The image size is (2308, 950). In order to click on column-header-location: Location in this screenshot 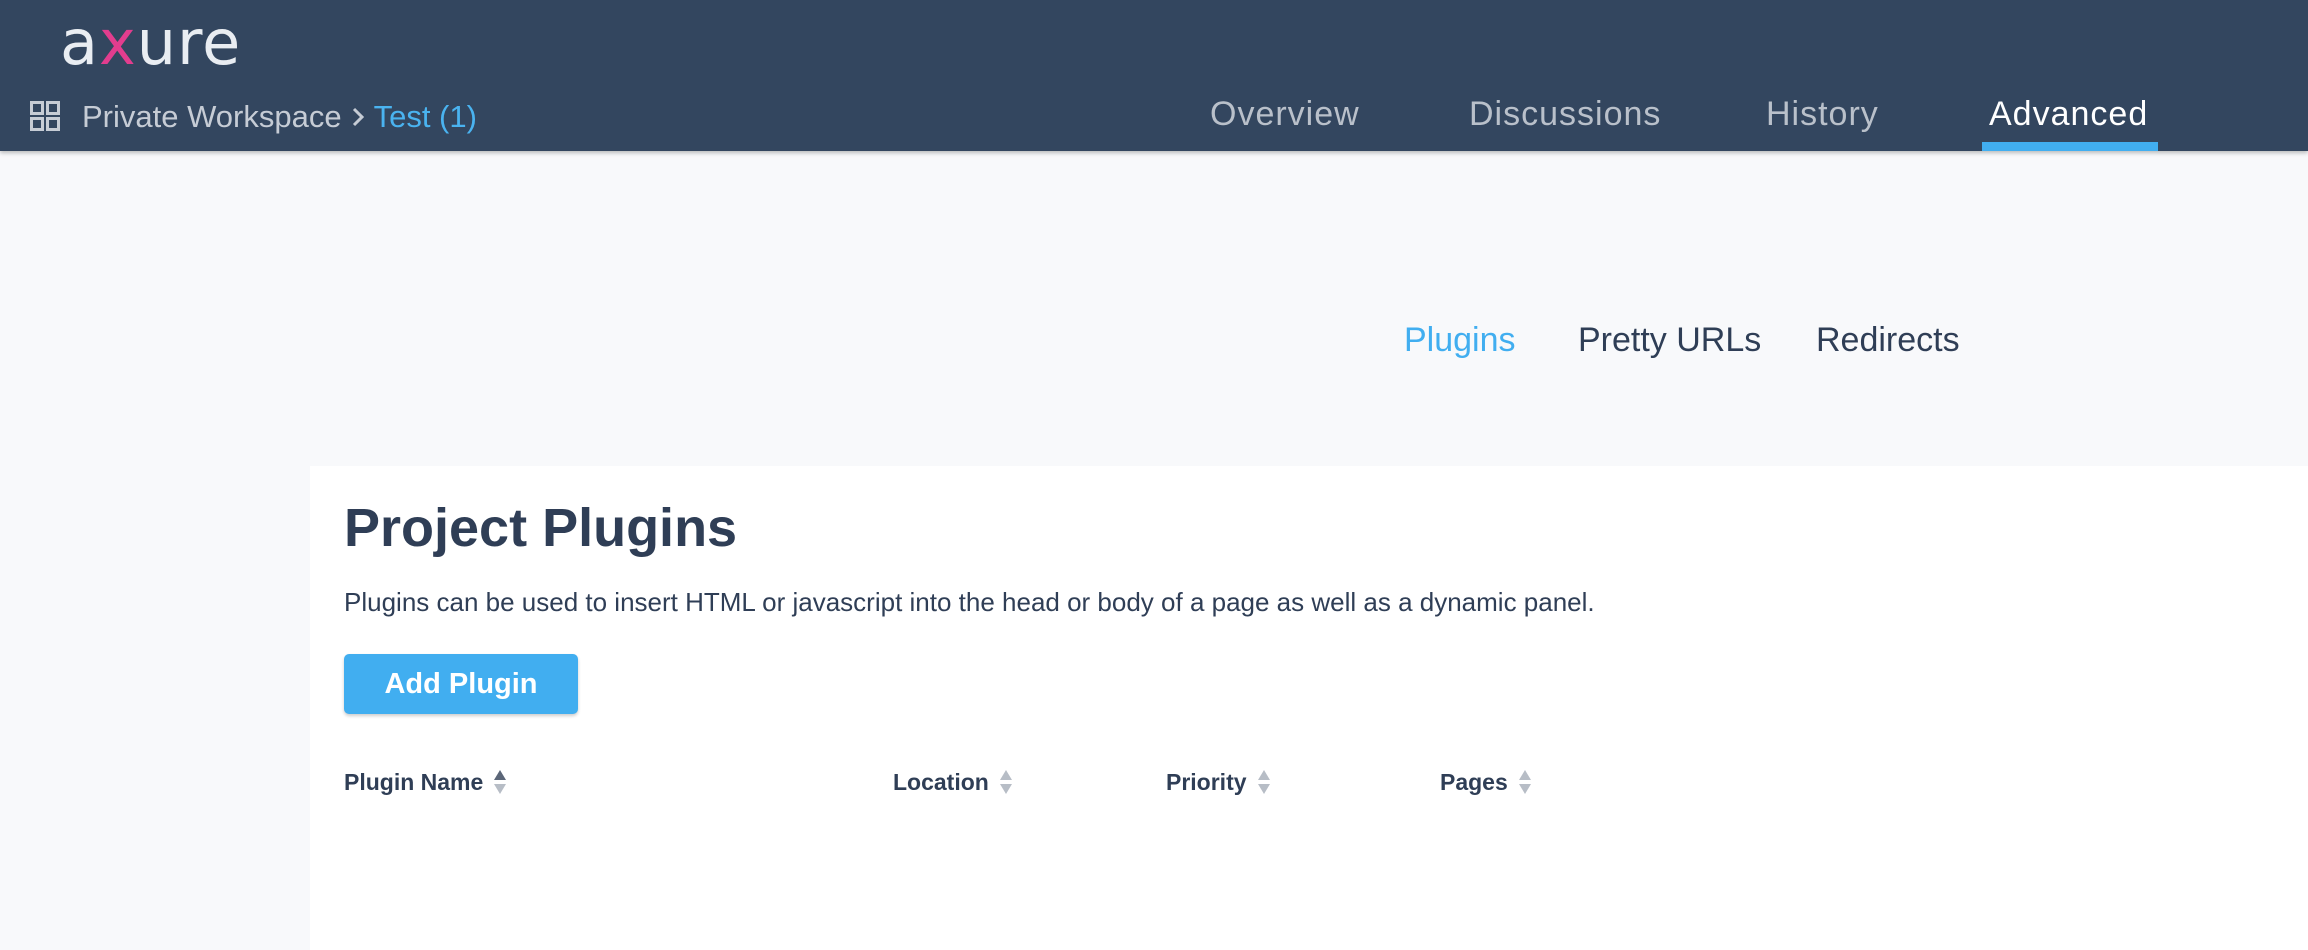, I will do `click(953, 782)`.